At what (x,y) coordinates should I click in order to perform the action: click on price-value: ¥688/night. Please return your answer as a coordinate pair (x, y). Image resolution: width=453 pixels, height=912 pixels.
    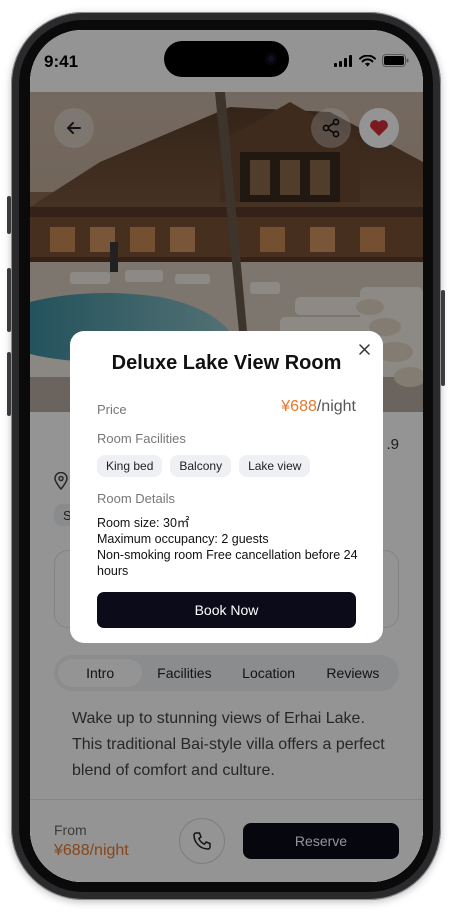
    Looking at the image, I should click on (318, 407).